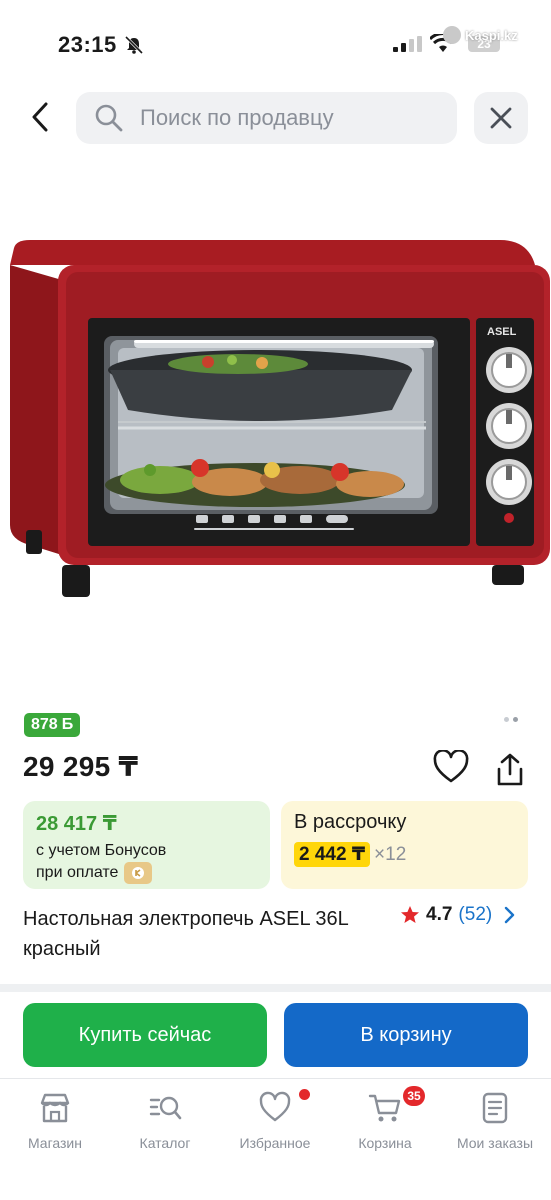 The width and height of the screenshot is (551, 1200). I want to click on watermark-text: Kaspi.kz, so click(491, 35).